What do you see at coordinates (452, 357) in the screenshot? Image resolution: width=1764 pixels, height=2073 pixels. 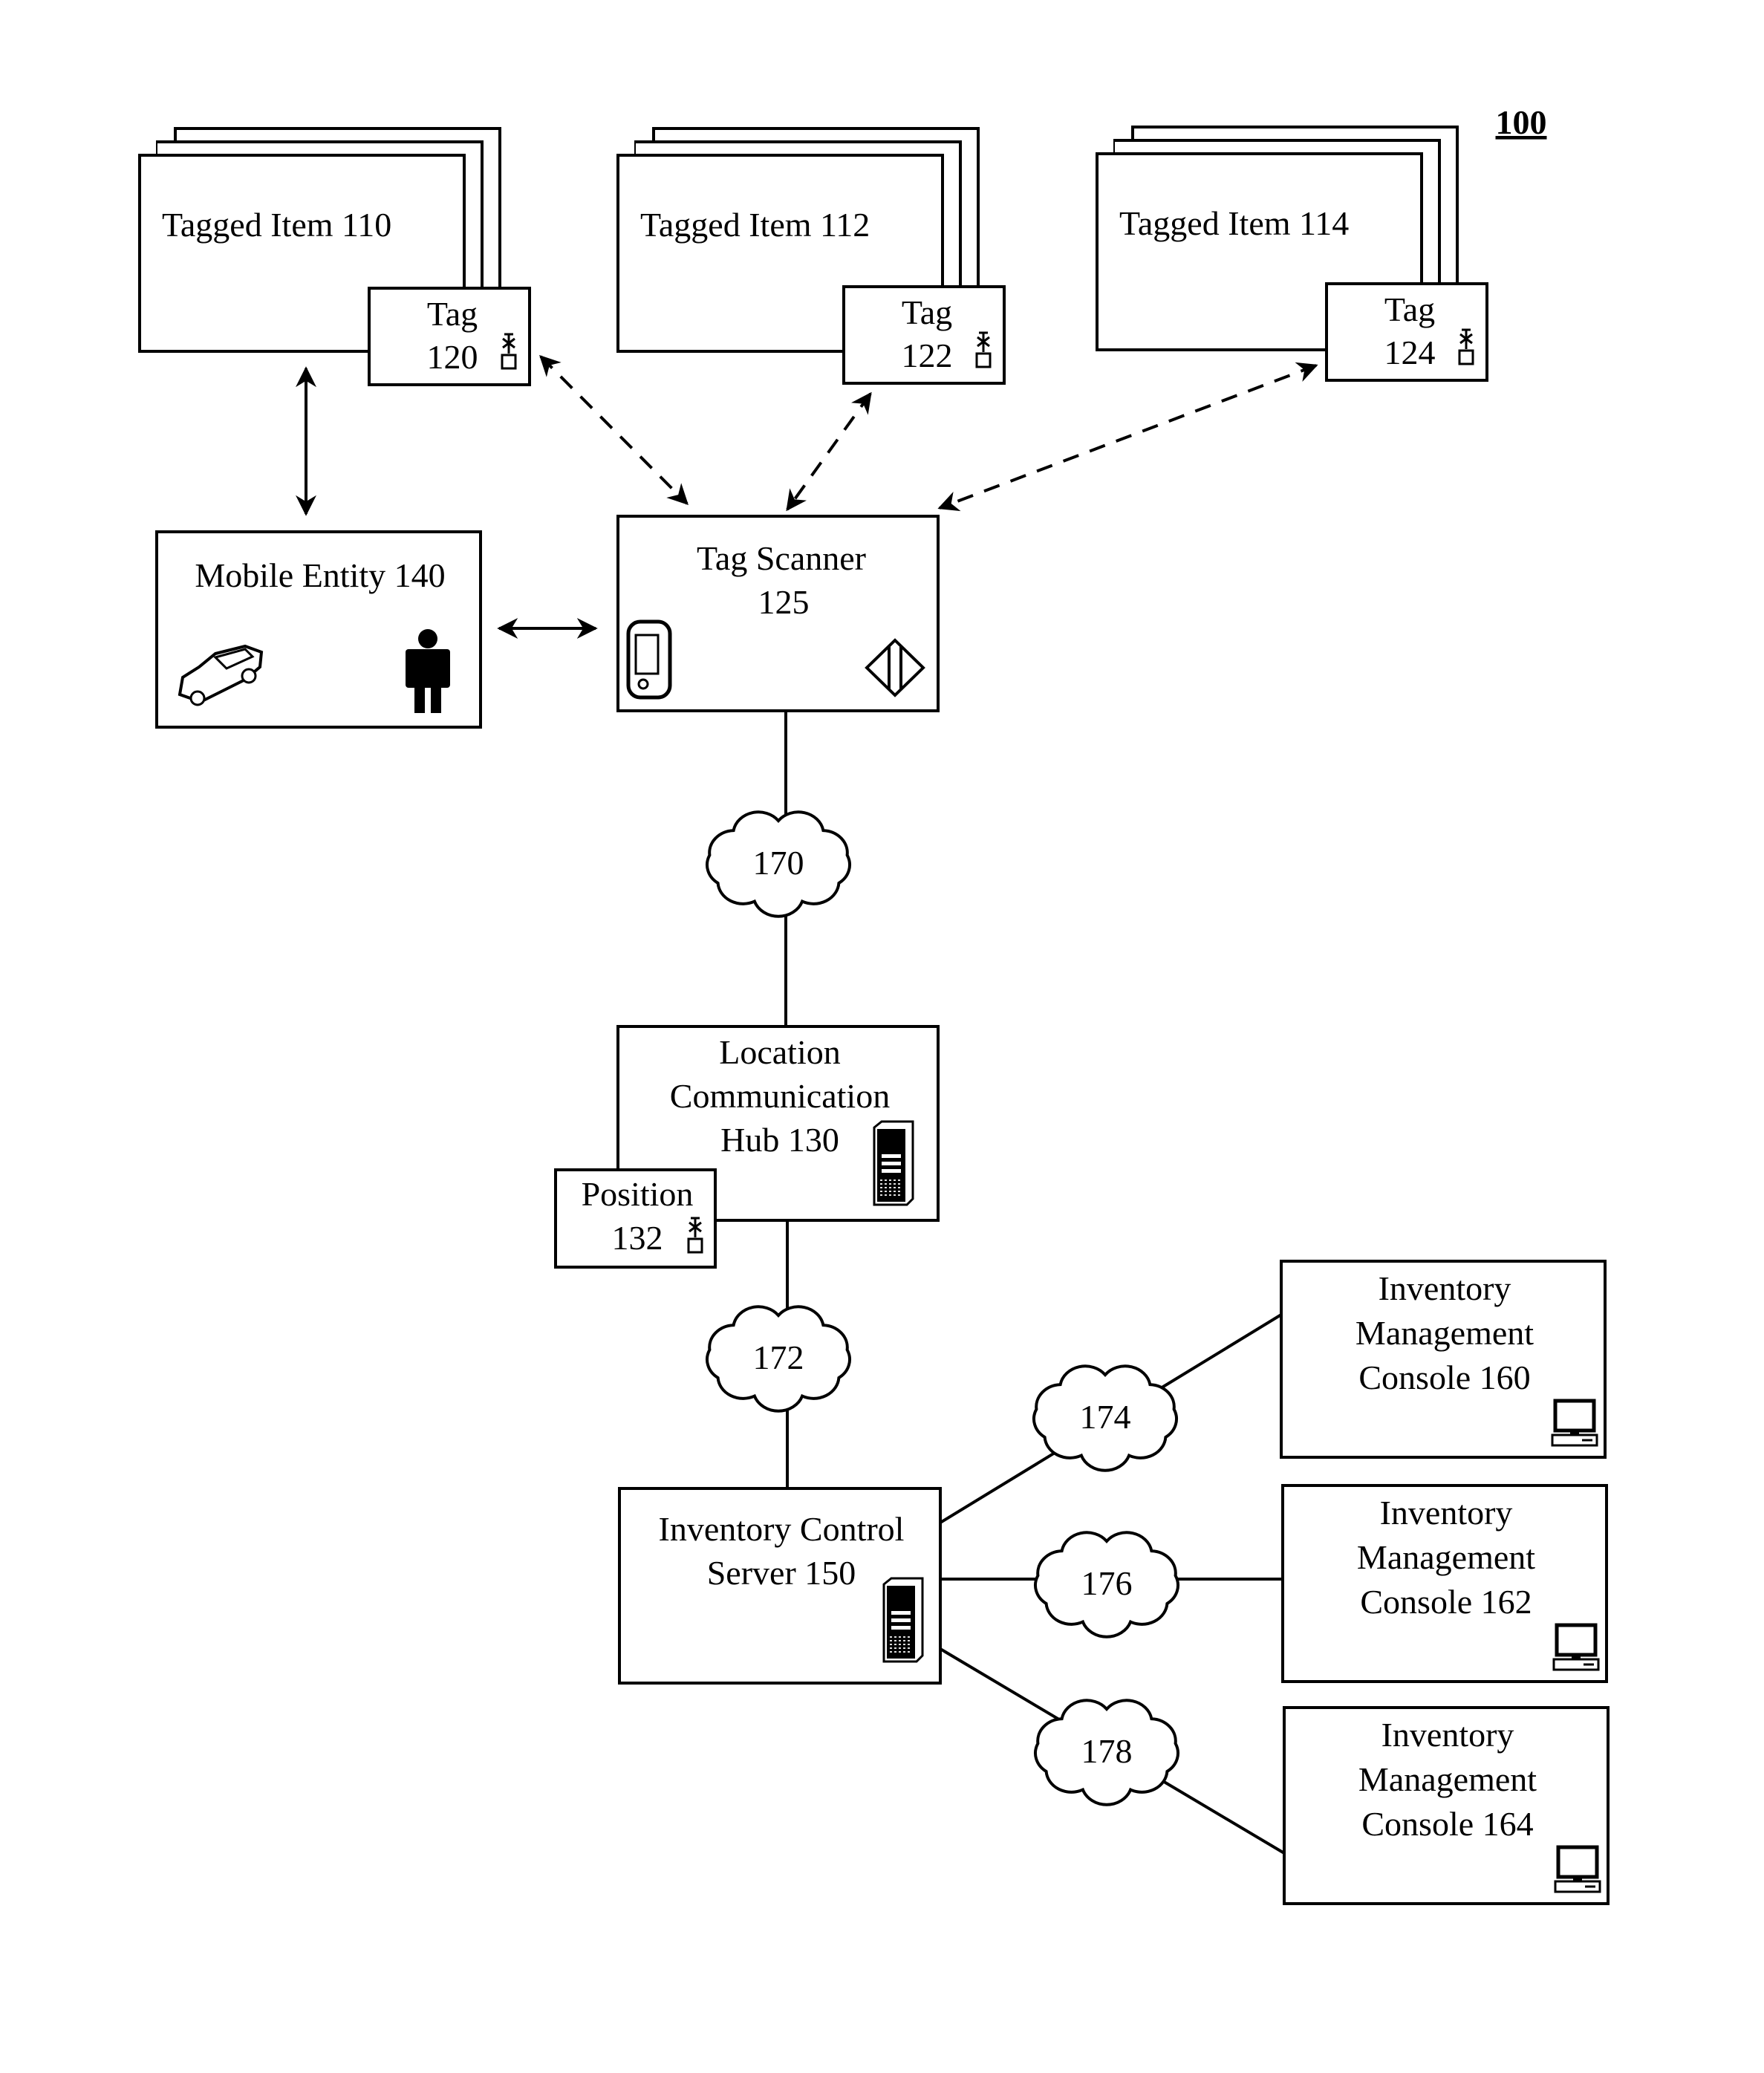 I see `tag-number: 120` at bounding box center [452, 357].